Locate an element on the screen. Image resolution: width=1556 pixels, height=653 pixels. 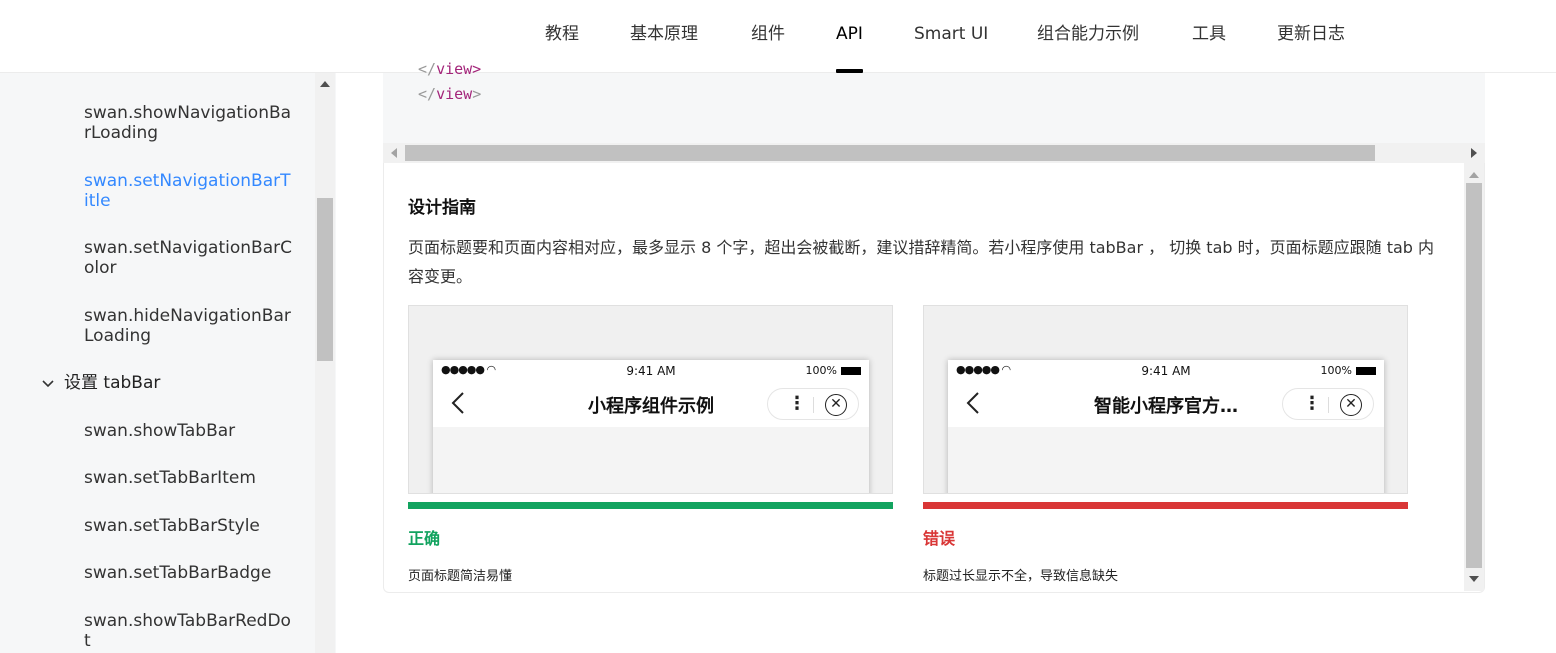
nav-components: 组件 is located at coordinates (768, 36).